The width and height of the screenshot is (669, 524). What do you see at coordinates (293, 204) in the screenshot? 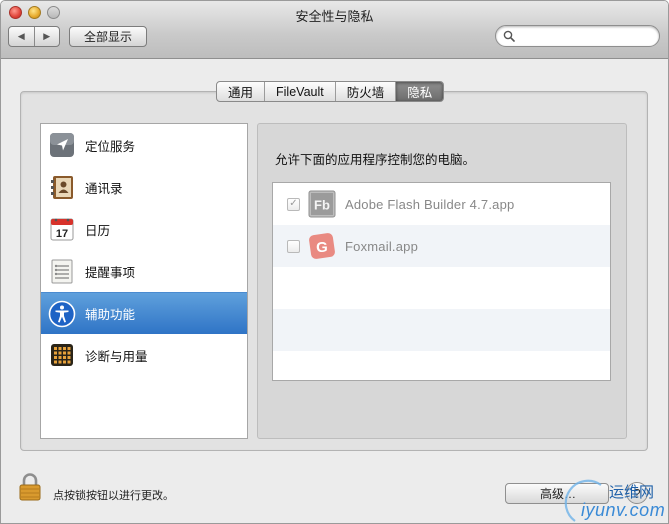
I see `app-checkbox: ✓` at bounding box center [293, 204].